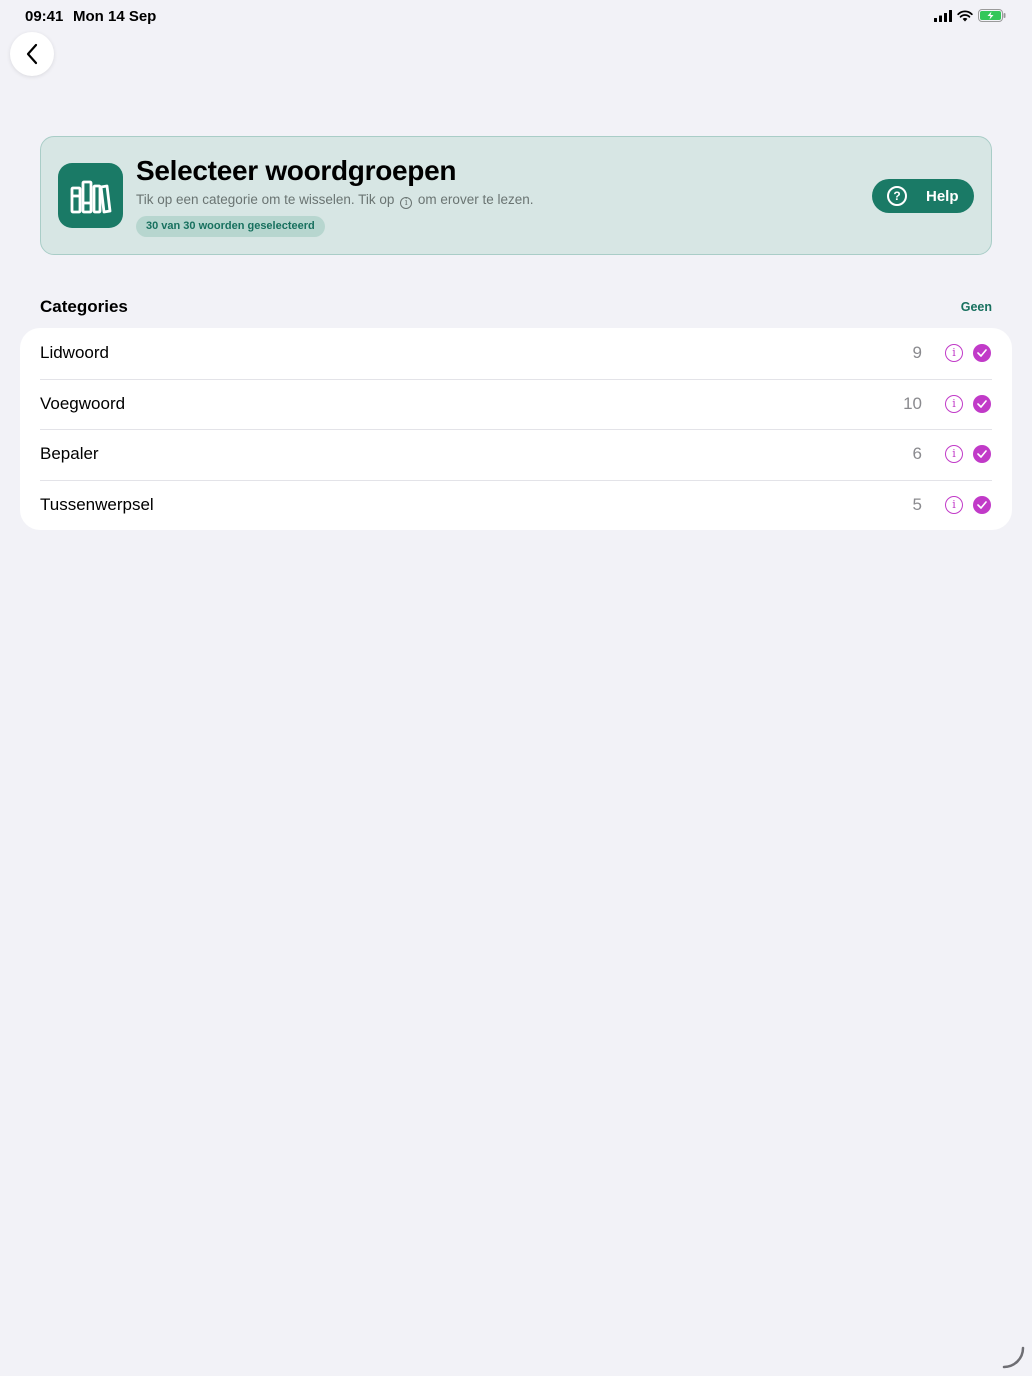  I want to click on category-row-bepaler: Bepaler 6 i, so click(516, 454).